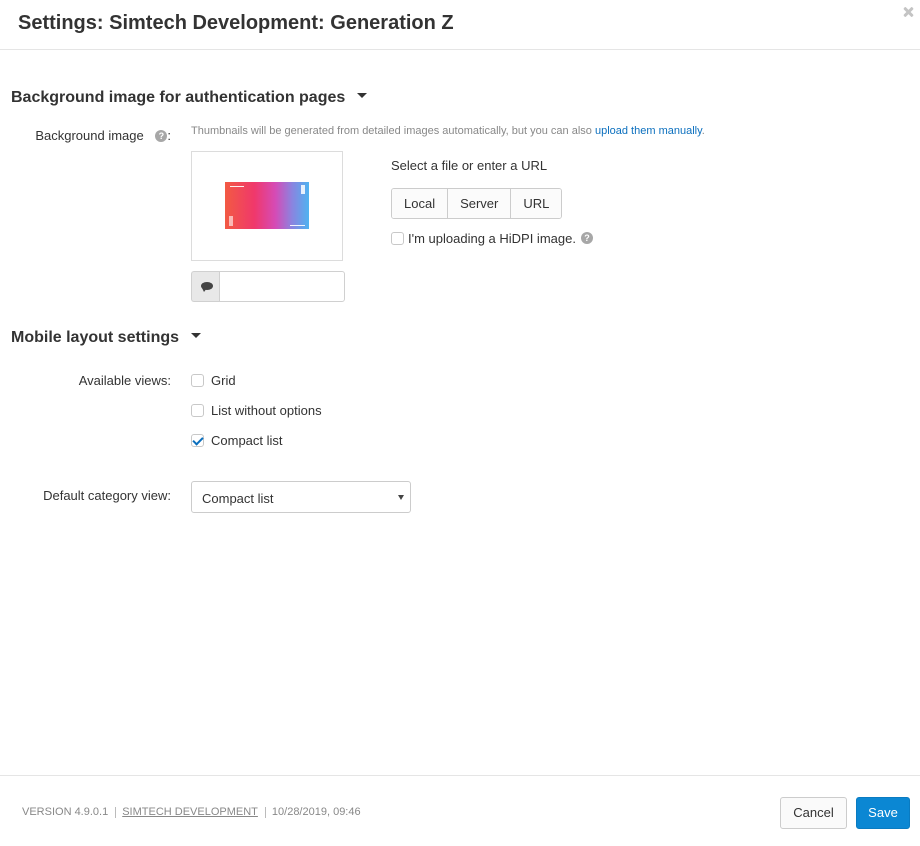 Image resolution: width=920 pixels, height=846 pixels. Describe the element at coordinates (813, 813) in the screenshot. I see `cancel-button: Cancel` at that location.